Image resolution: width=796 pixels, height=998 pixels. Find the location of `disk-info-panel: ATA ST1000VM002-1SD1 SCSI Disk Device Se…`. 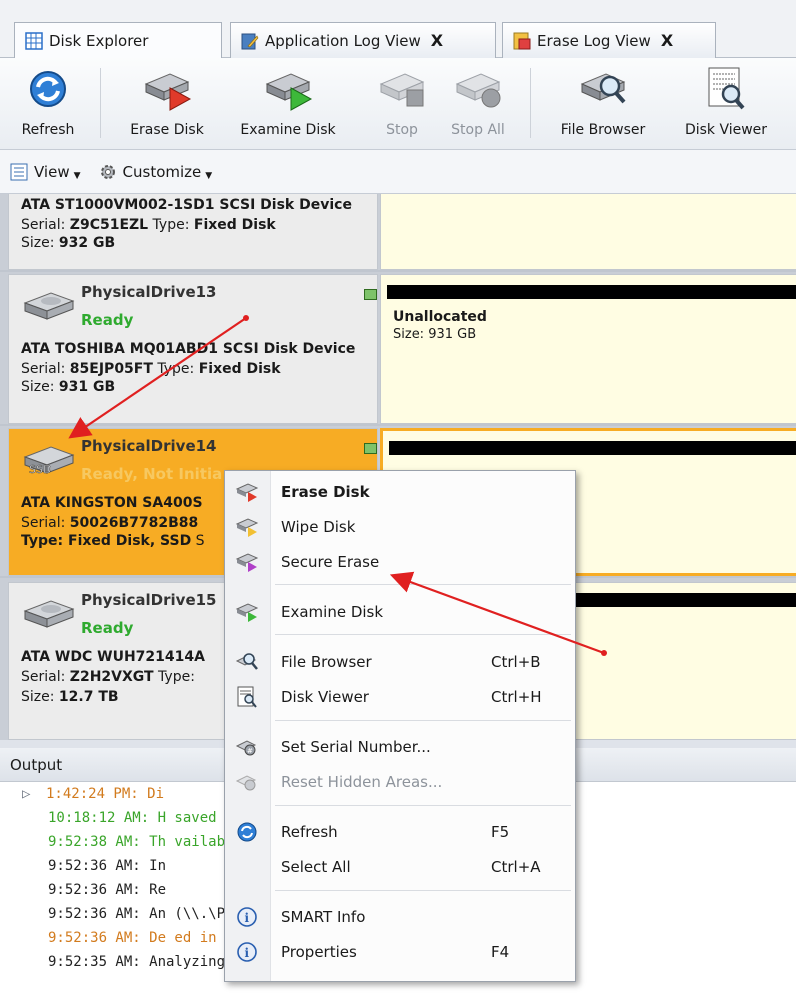

disk-info-panel: ATA ST1000VM002-1SD1 SCSI Disk Device Se… is located at coordinates (193, 232).